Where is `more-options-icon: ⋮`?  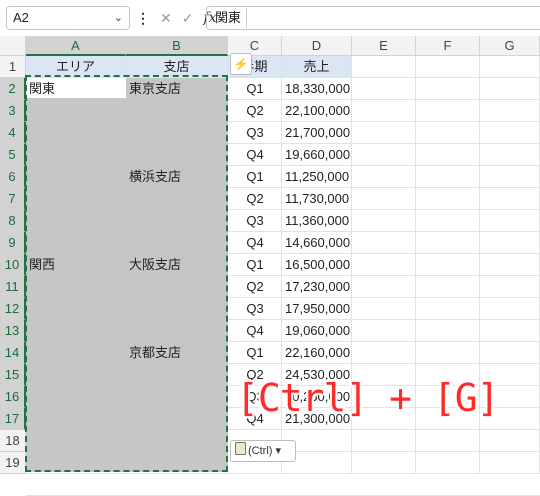 more-options-icon: ⋮ is located at coordinates (143, 18).